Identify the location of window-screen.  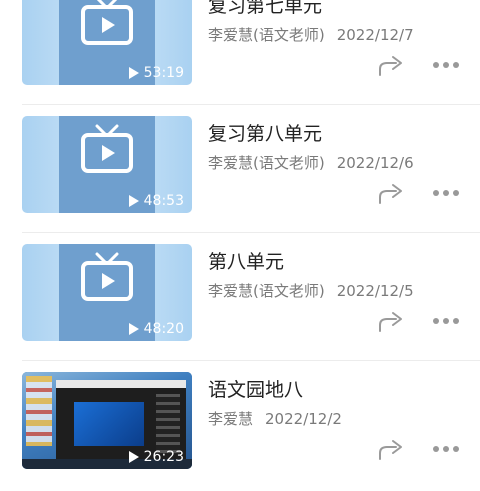
(109, 424).